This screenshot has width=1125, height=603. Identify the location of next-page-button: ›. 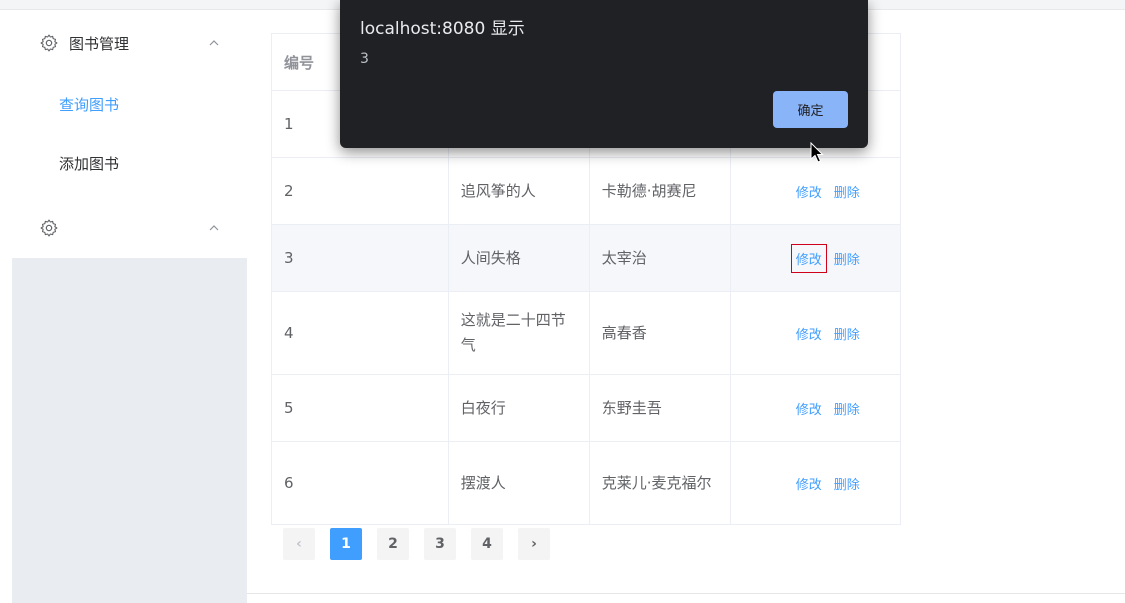
(534, 544).